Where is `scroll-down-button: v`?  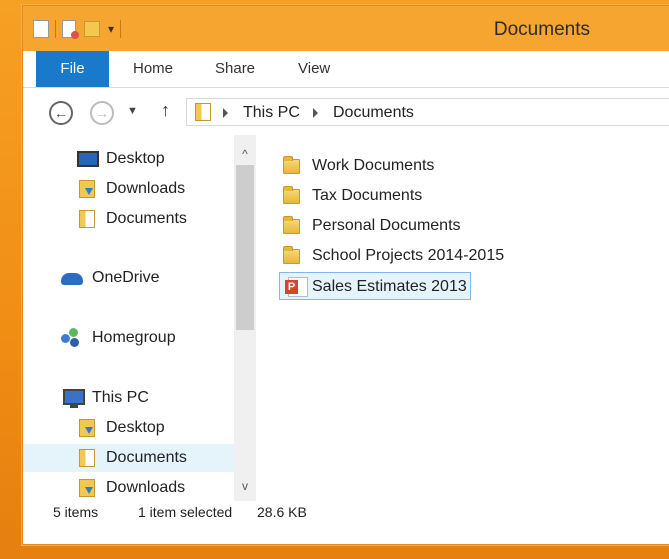
scroll-down-button: v is located at coordinates (245, 486).